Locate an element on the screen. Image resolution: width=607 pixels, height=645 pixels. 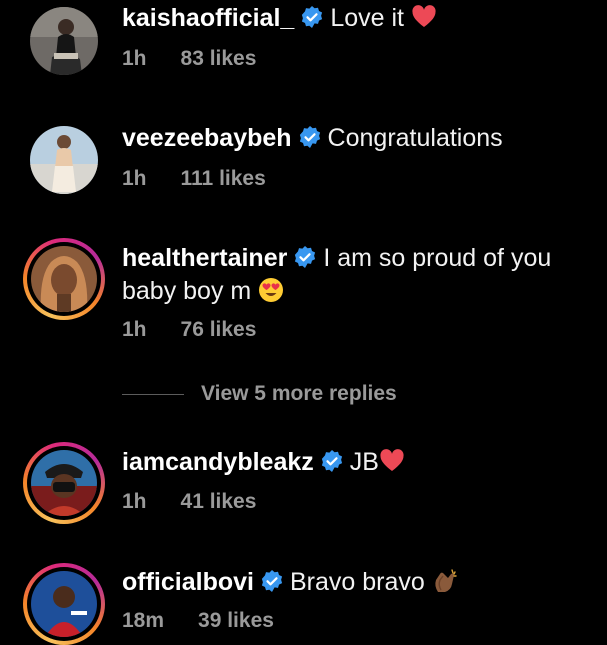
comment-body: iamcandybleakz JB is located at coordinates (352, 462).